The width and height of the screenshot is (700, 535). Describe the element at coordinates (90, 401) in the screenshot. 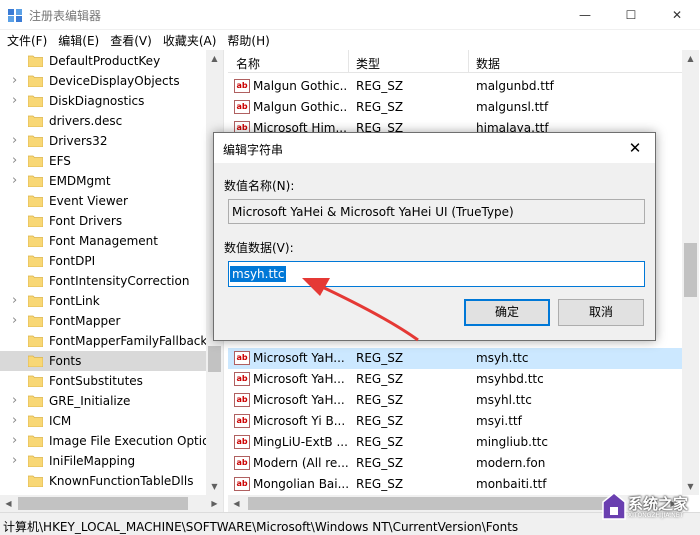

I see `tree-item-label: GRE_Initialize` at that location.